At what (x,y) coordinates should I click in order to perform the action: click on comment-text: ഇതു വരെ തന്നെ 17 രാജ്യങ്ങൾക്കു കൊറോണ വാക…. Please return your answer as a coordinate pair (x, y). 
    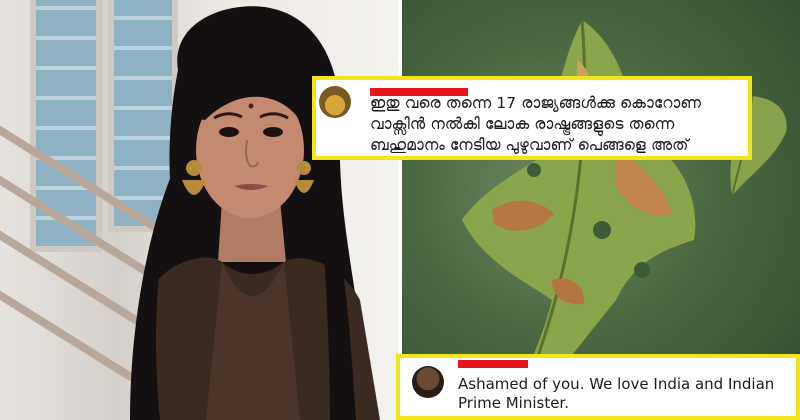
    Looking at the image, I should click on (535, 124).